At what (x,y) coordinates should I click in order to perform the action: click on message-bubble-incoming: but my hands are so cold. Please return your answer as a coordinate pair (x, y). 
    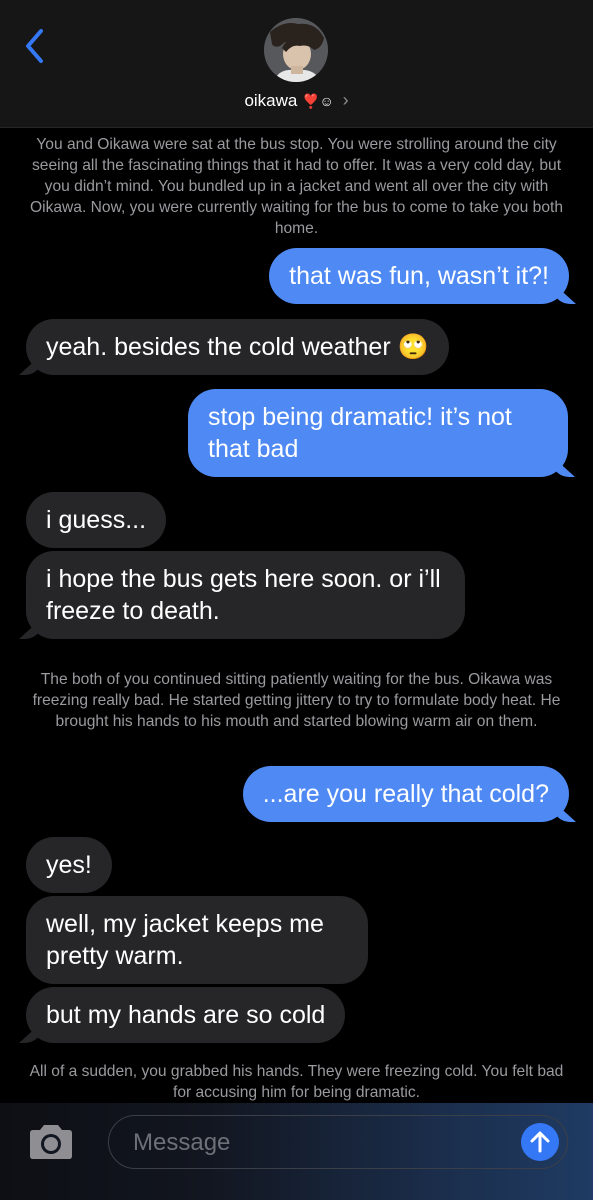
    Looking at the image, I should click on (186, 1015).